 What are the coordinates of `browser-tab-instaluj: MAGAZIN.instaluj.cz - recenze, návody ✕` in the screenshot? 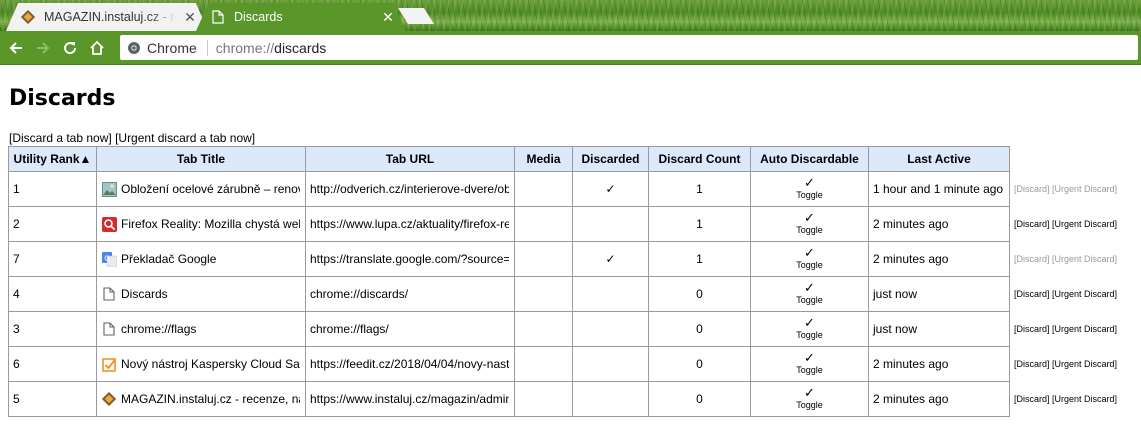 It's located at (107, 17).